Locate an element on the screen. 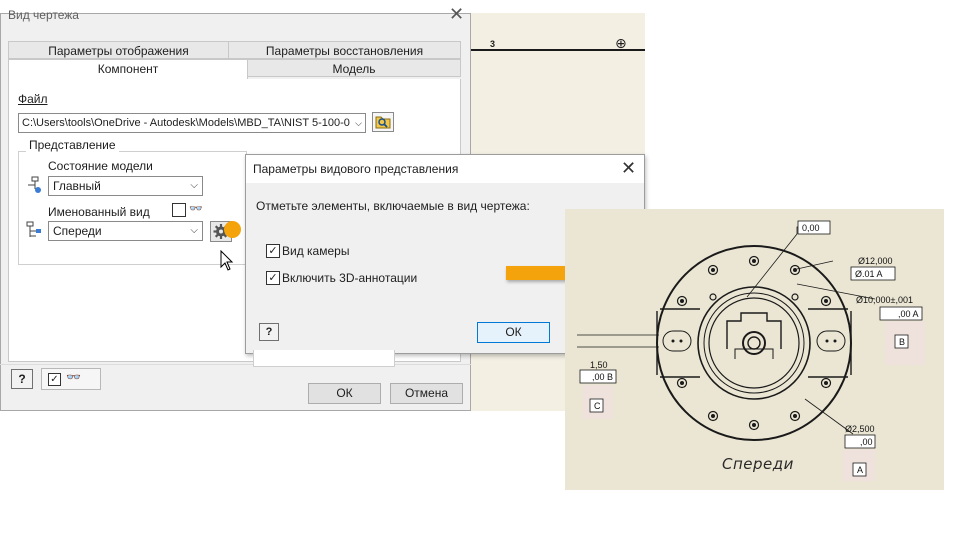  folder-search-icon is located at coordinates (383, 122).